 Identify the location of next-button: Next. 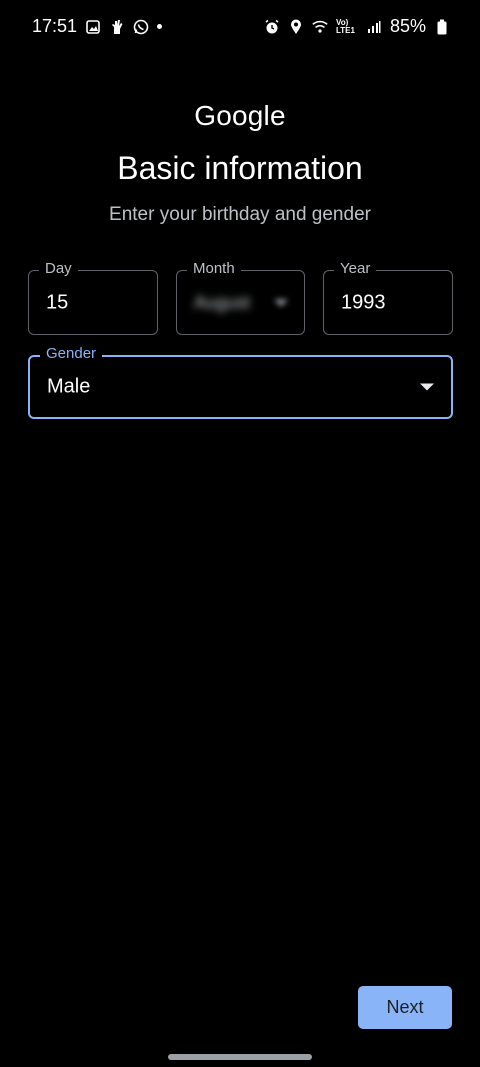
(405, 1007).